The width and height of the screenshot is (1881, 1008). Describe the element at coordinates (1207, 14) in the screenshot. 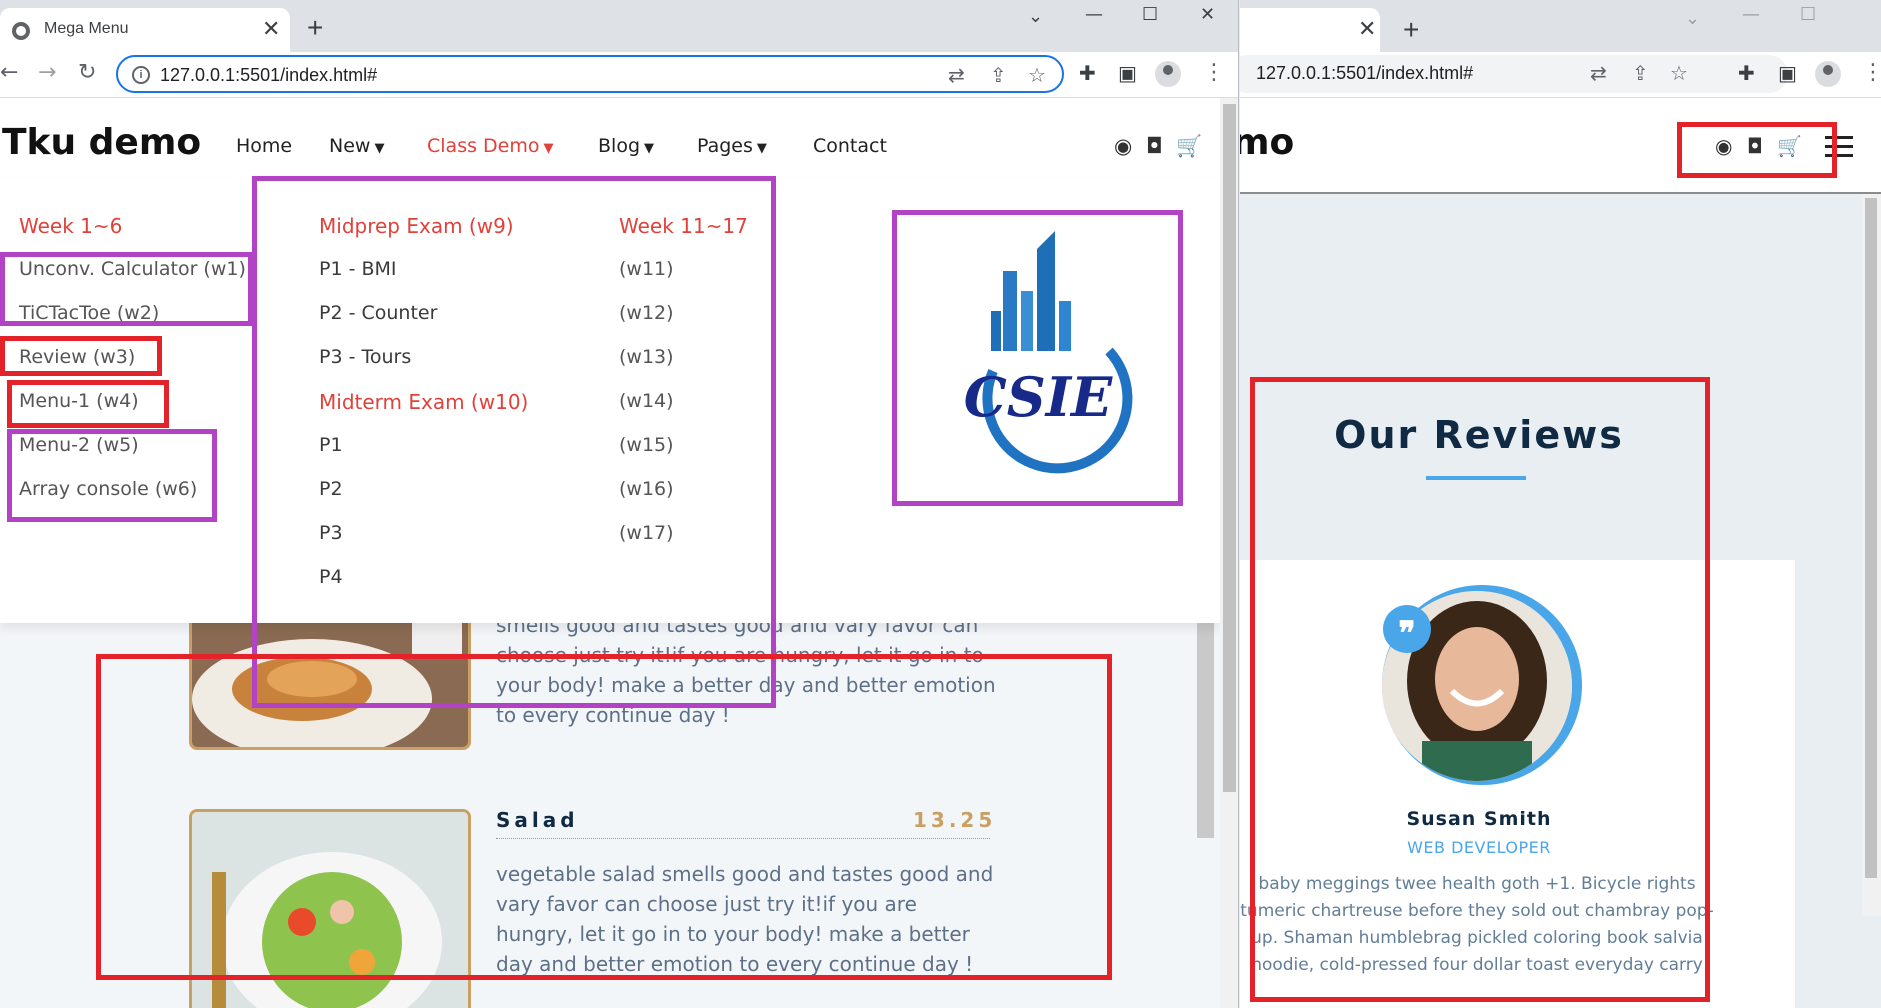

I see `close-window-icon: ✕` at that location.